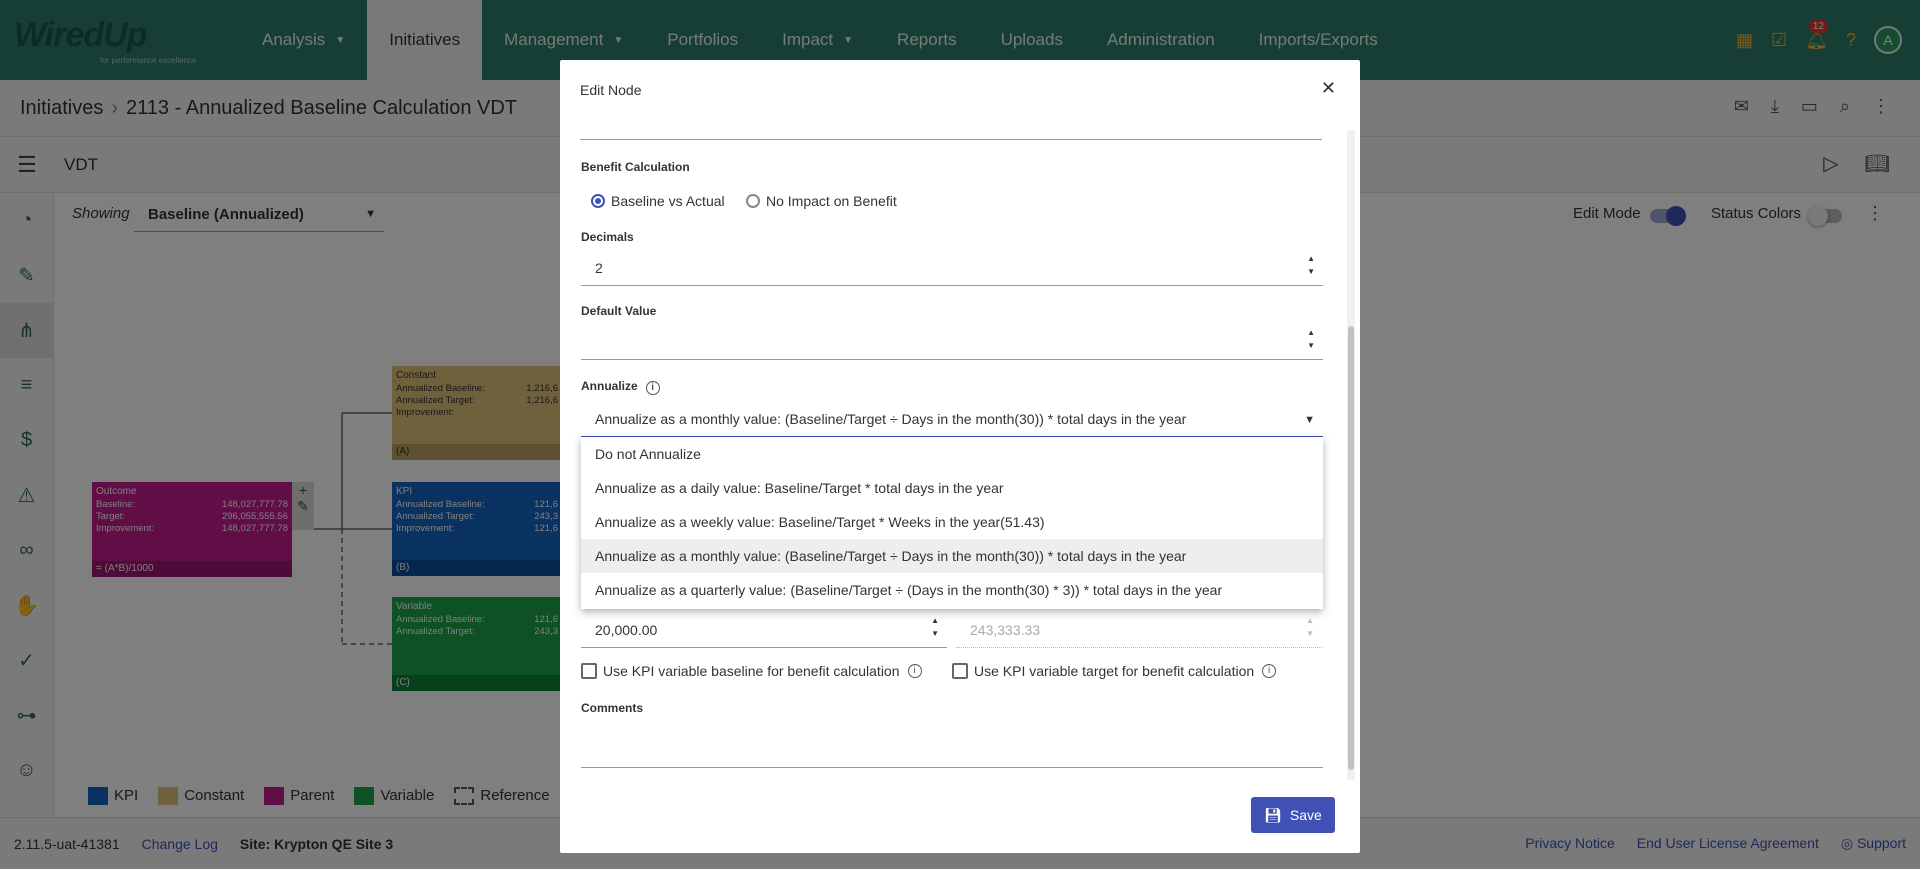 The image size is (1920, 869). Describe the element at coordinates (821, 201) in the screenshot. I see `radio-no-impact: No Impact on Benefit` at that location.